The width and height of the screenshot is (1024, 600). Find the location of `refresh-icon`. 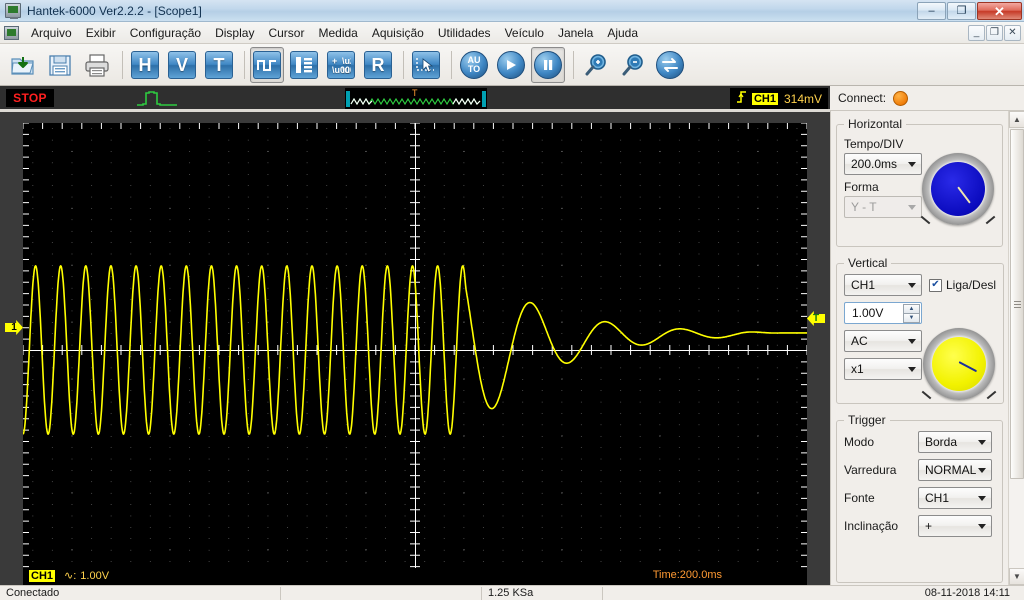

refresh-icon is located at coordinates (670, 64).